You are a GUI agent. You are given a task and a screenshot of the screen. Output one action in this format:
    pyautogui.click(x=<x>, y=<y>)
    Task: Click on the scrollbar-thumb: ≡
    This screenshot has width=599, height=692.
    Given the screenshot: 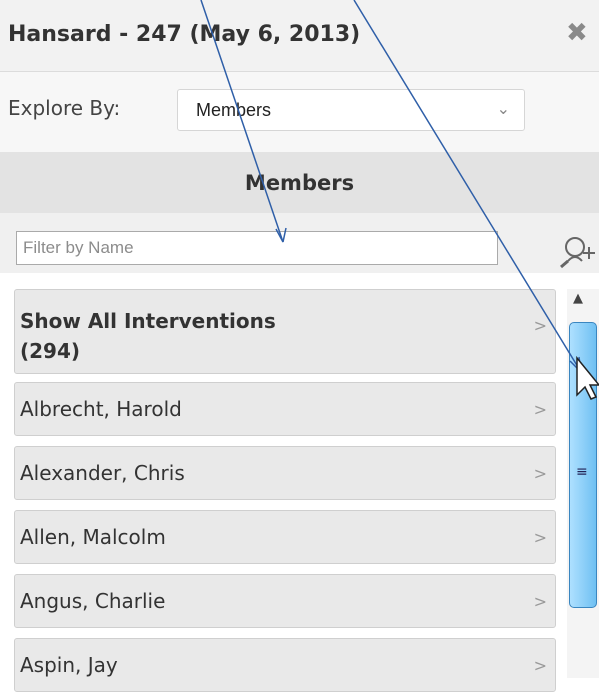 What is the action you would take?
    pyautogui.click(x=583, y=465)
    